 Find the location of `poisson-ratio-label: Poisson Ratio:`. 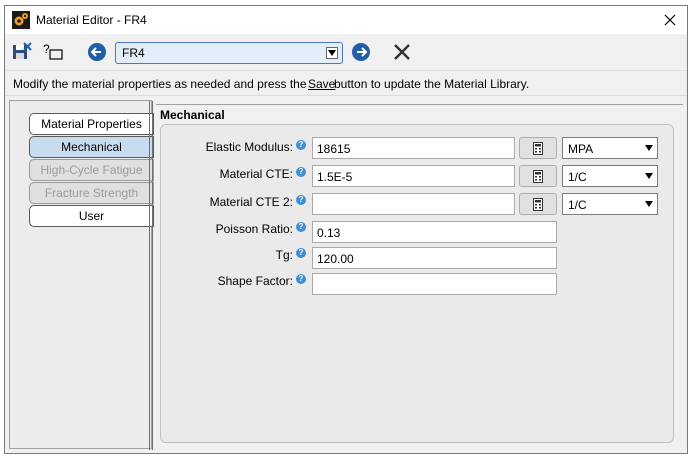

poisson-ratio-label: Poisson Ratio: is located at coordinates (254, 229).